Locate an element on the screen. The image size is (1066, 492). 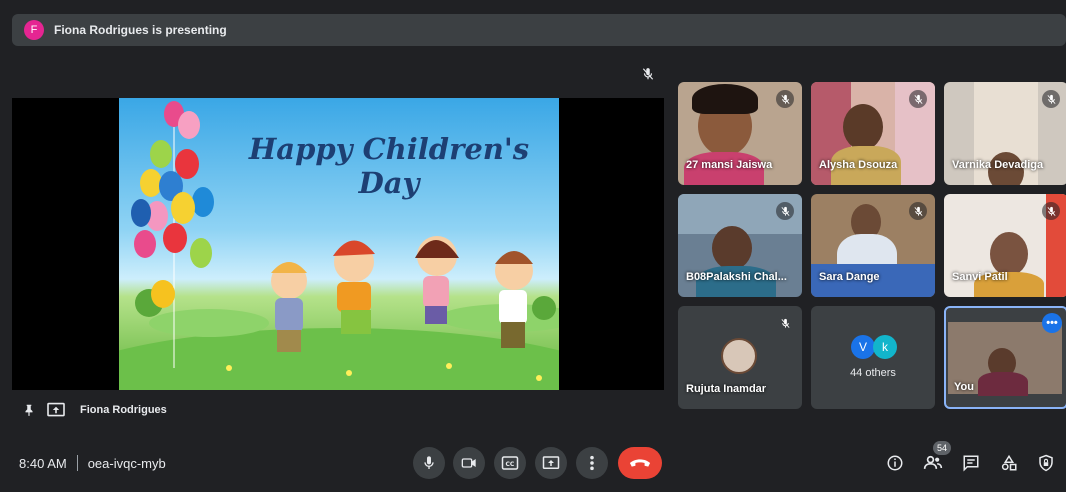
other-avatar: V is located at coordinates (863, 347).